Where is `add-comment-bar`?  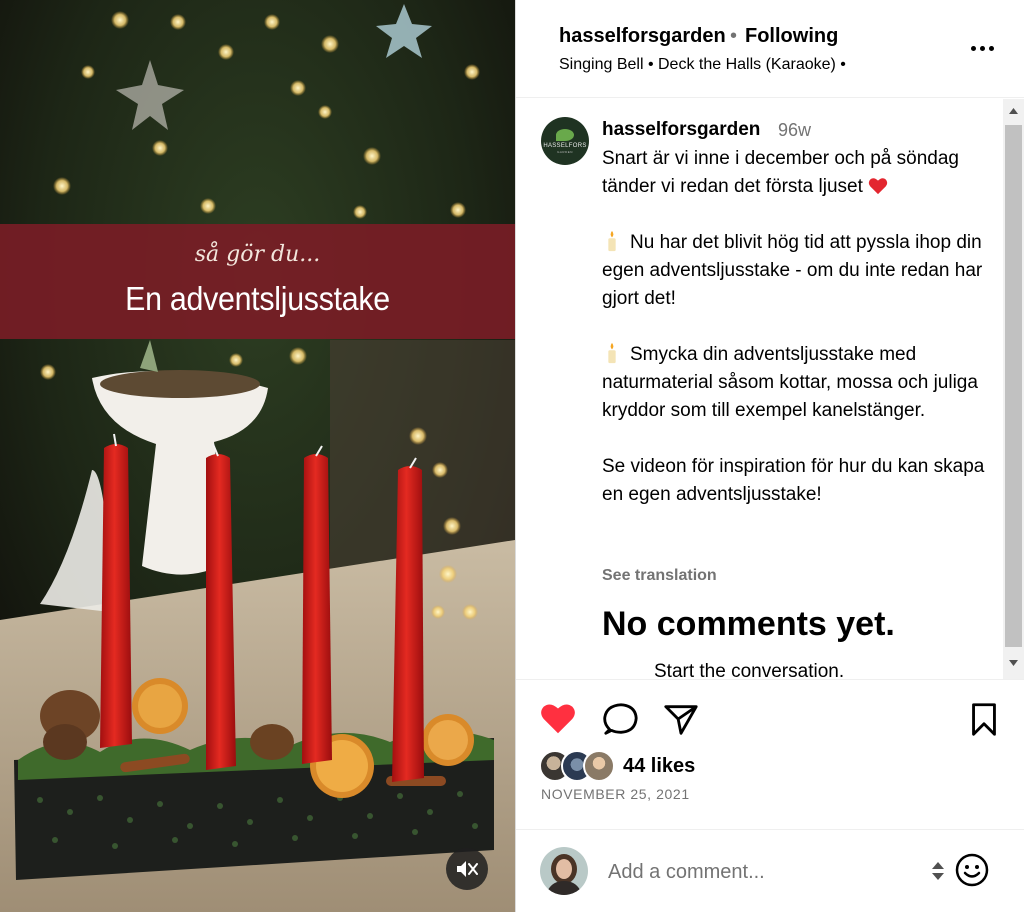
add-comment-bar is located at coordinates (770, 870).